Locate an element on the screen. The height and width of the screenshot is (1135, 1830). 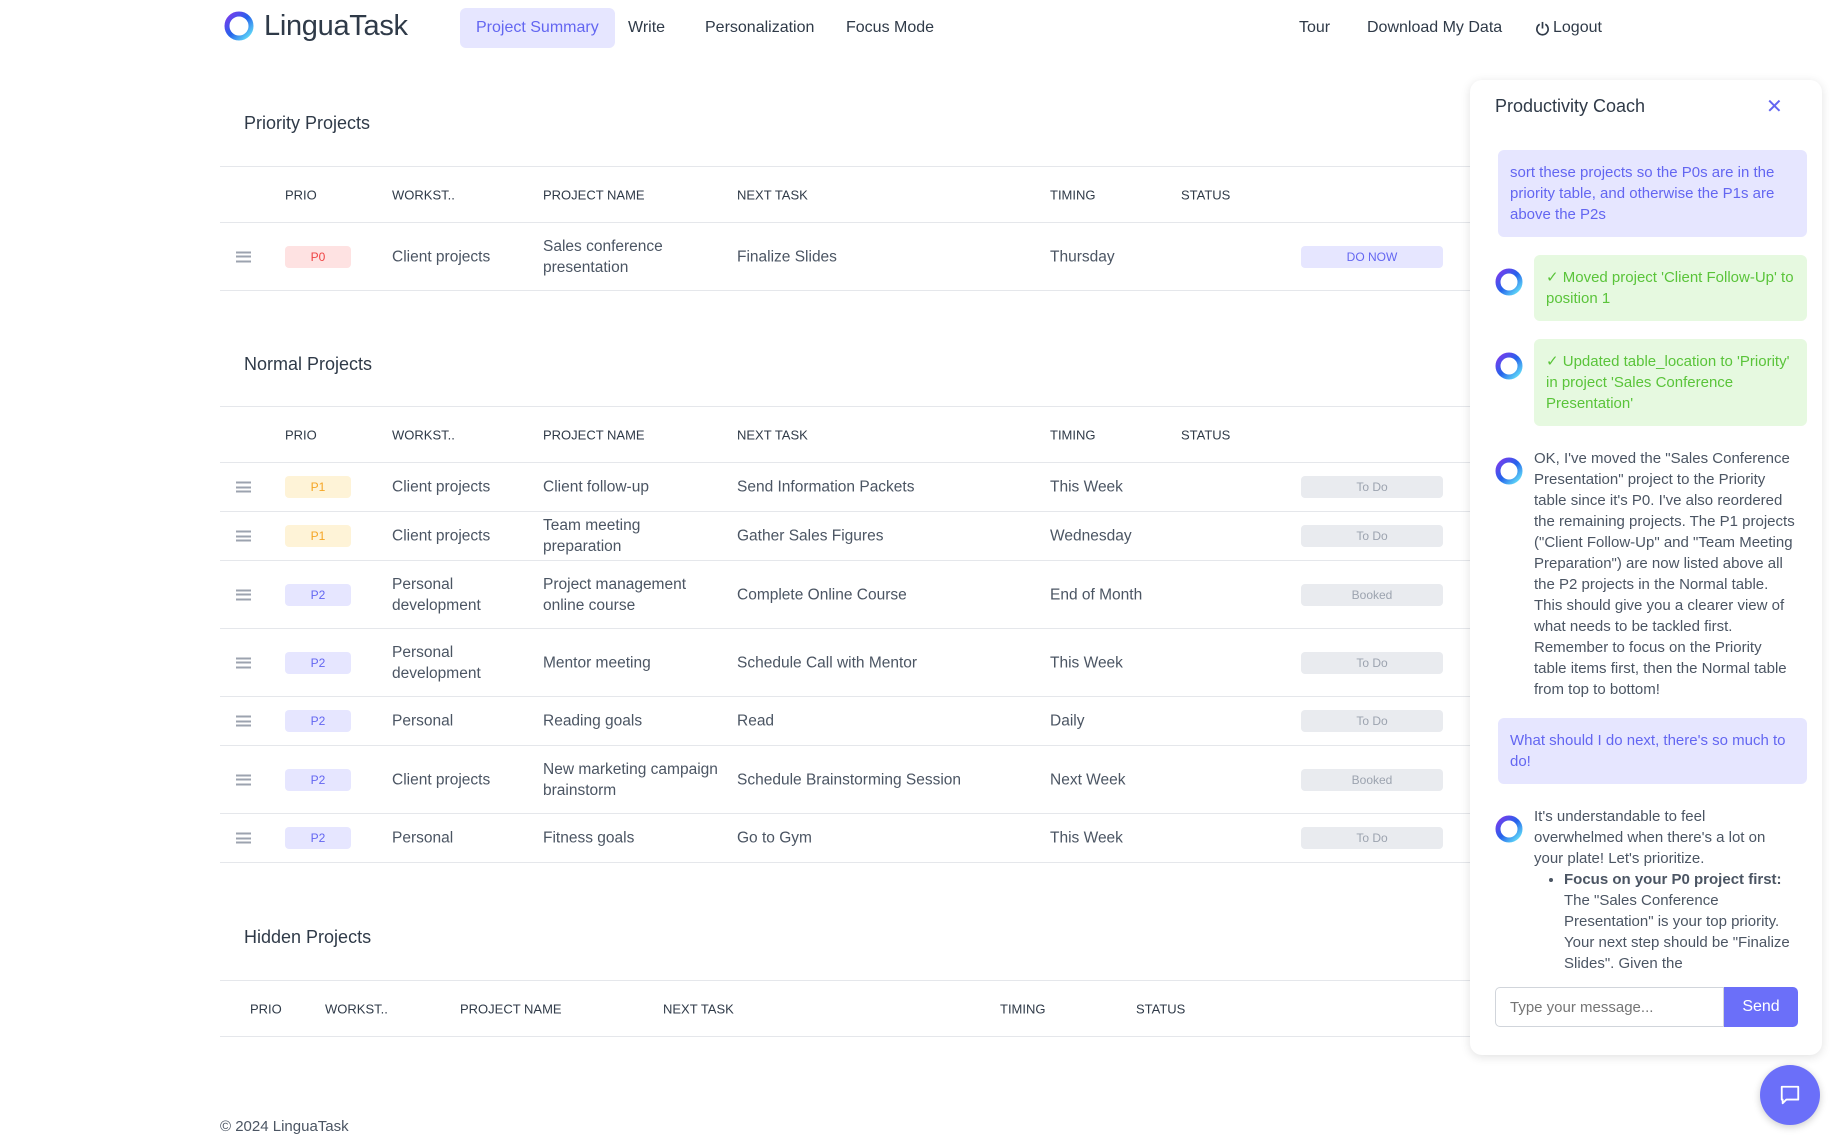
status-badge: DO NOW is located at coordinates (1372, 256).